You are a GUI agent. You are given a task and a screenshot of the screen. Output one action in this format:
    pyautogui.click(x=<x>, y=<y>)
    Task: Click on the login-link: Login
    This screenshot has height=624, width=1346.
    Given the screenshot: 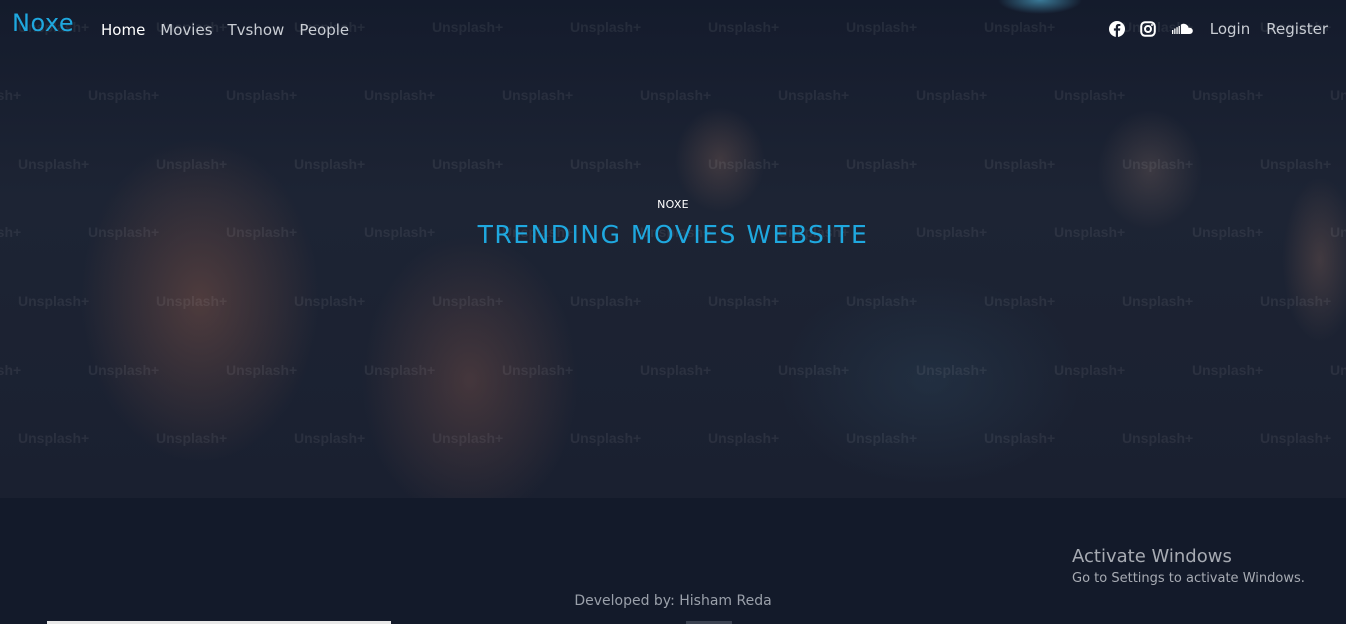 What is the action you would take?
    pyautogui.click(x=1230, y=29)
    